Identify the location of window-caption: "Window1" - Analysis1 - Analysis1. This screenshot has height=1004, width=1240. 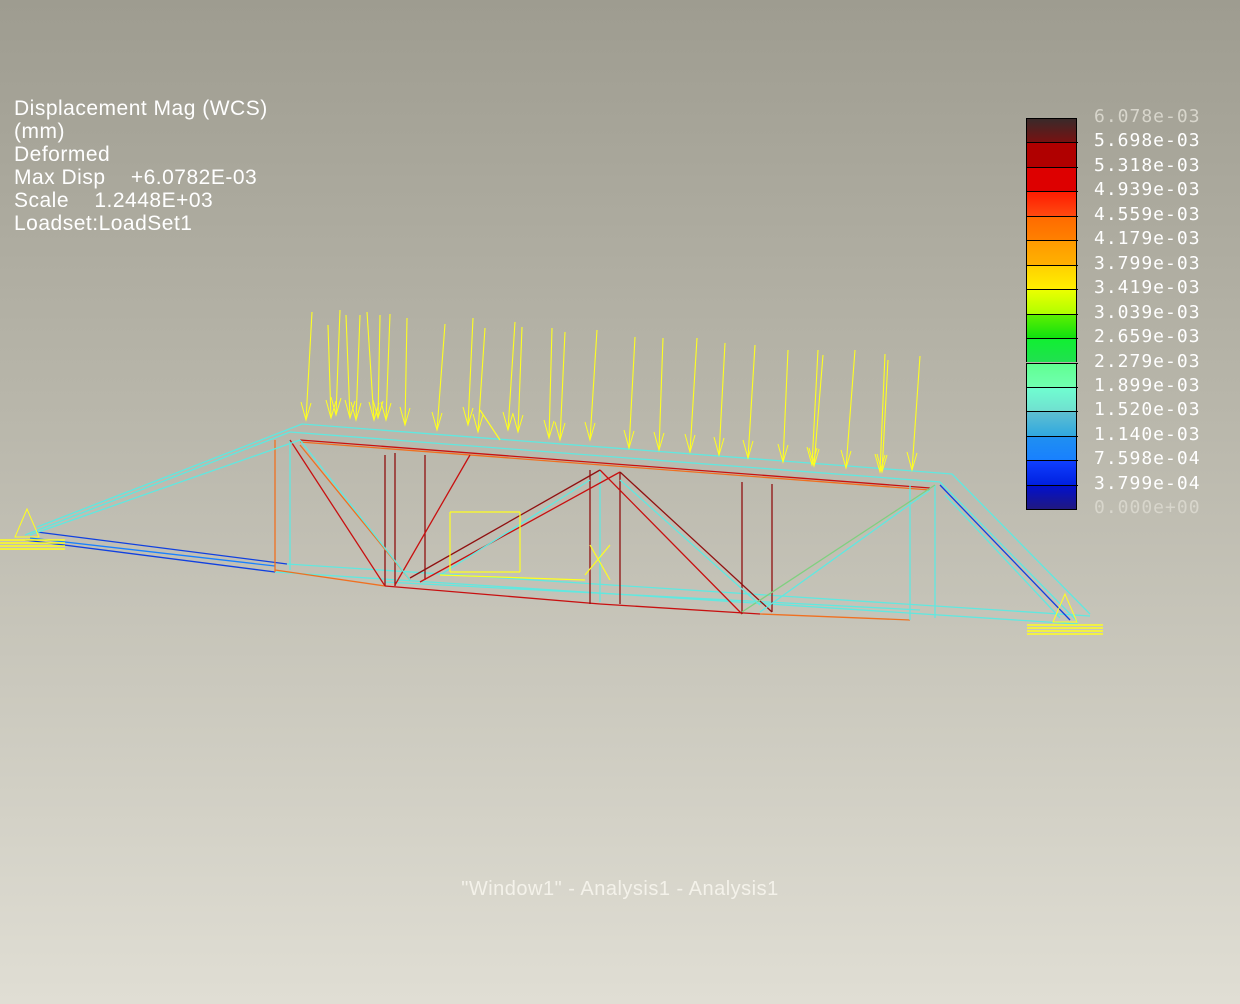
(620, 889).